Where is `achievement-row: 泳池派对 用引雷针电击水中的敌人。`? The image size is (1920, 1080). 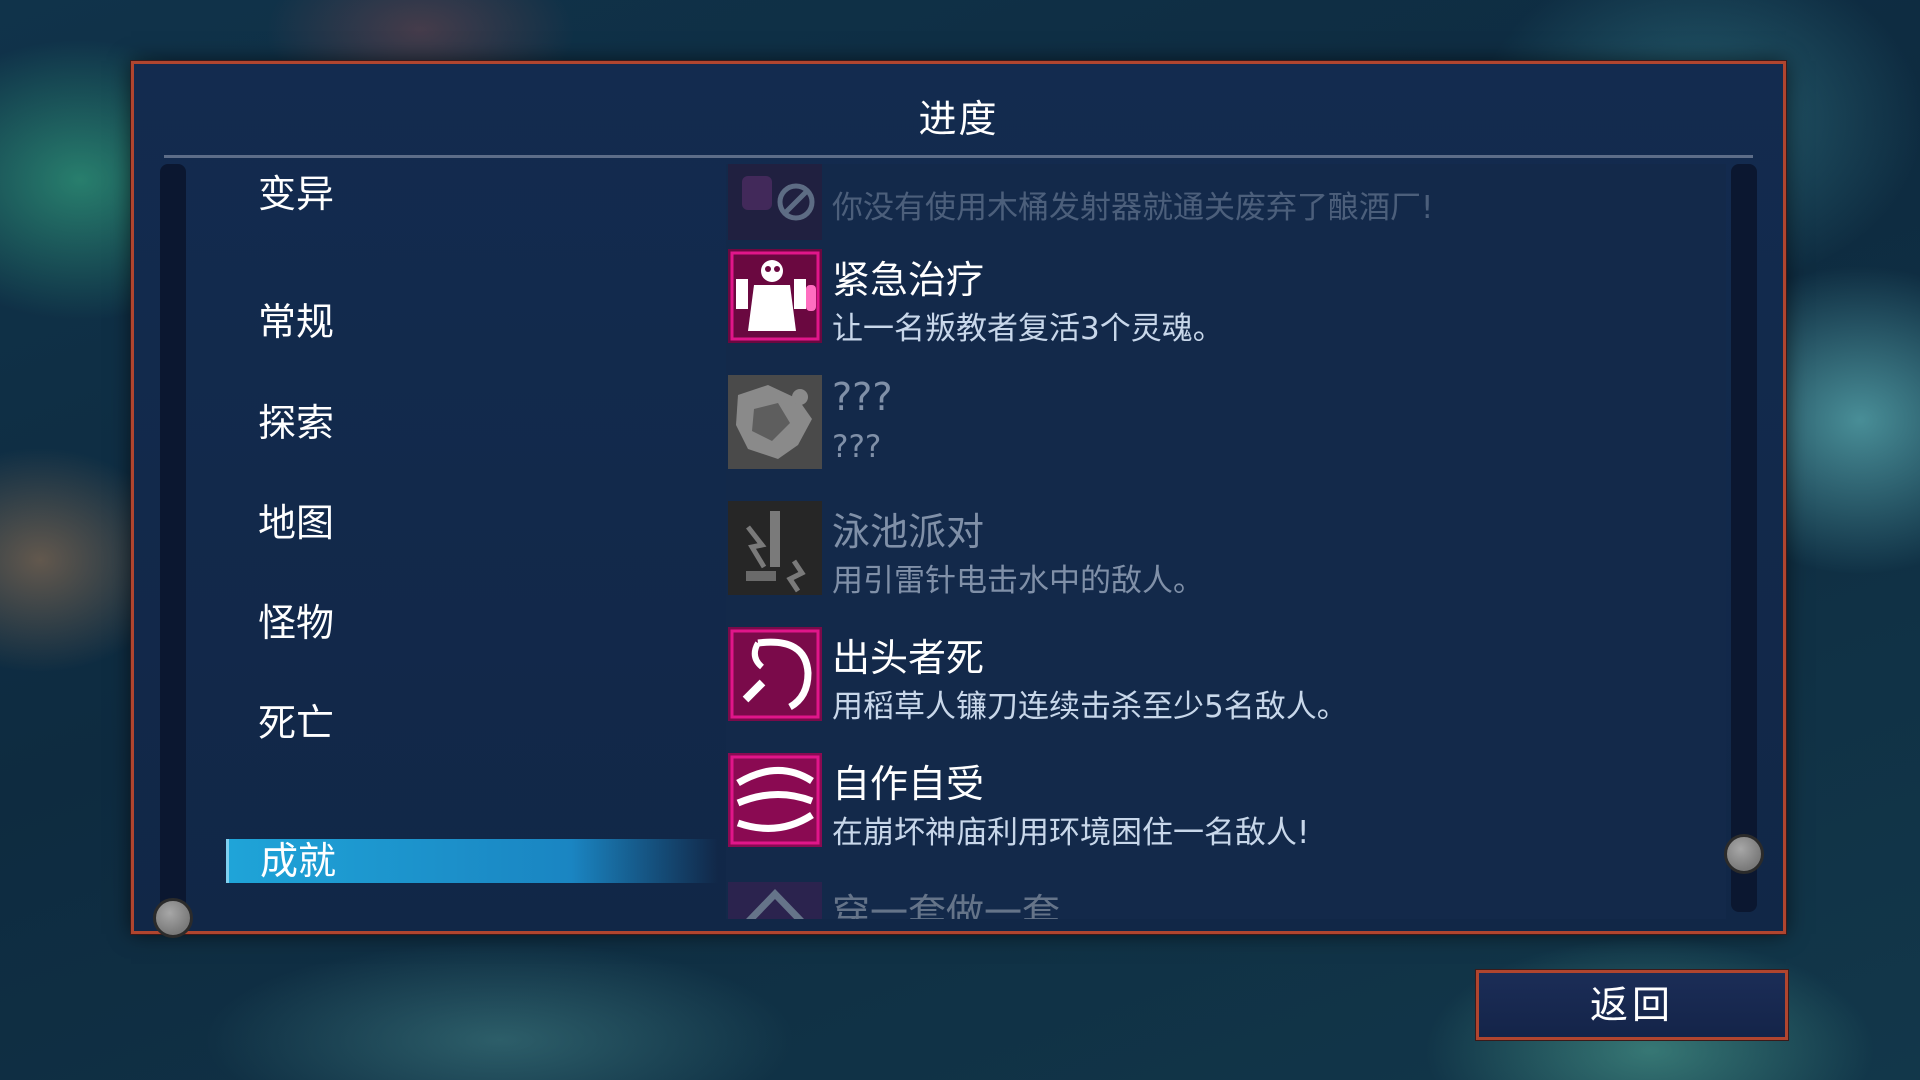
achievement-row: 泳池派对 用引雷针电击水中的敌人。 is located at coordinates (1226, 551).